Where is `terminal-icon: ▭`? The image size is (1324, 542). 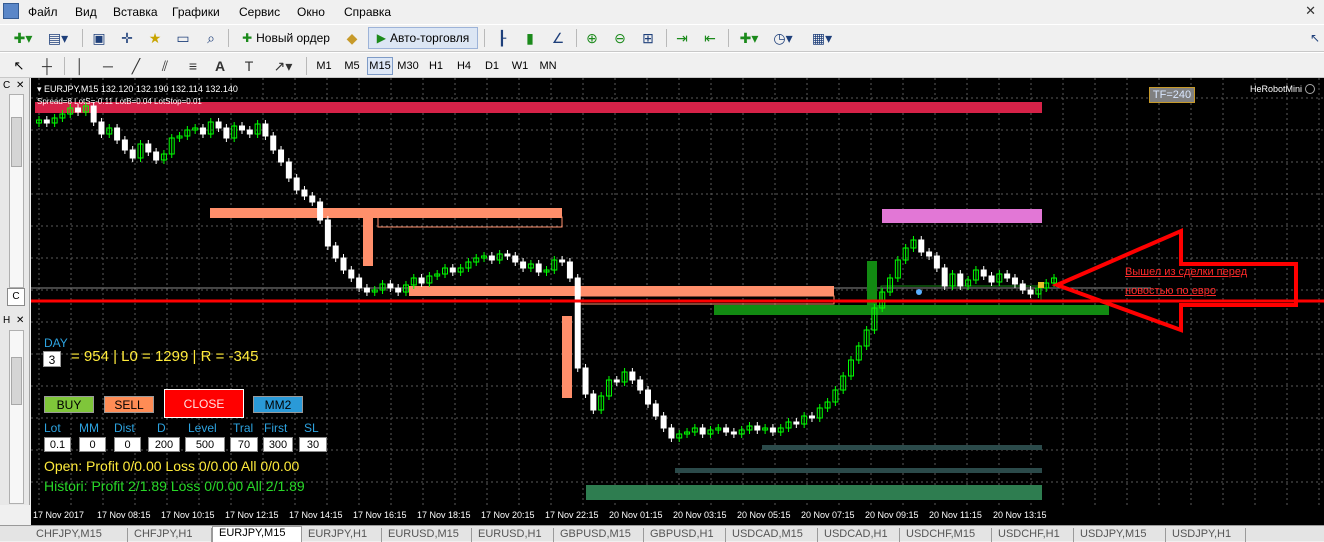
terminal-icon: ▭ is located at coordinates (183, 38).